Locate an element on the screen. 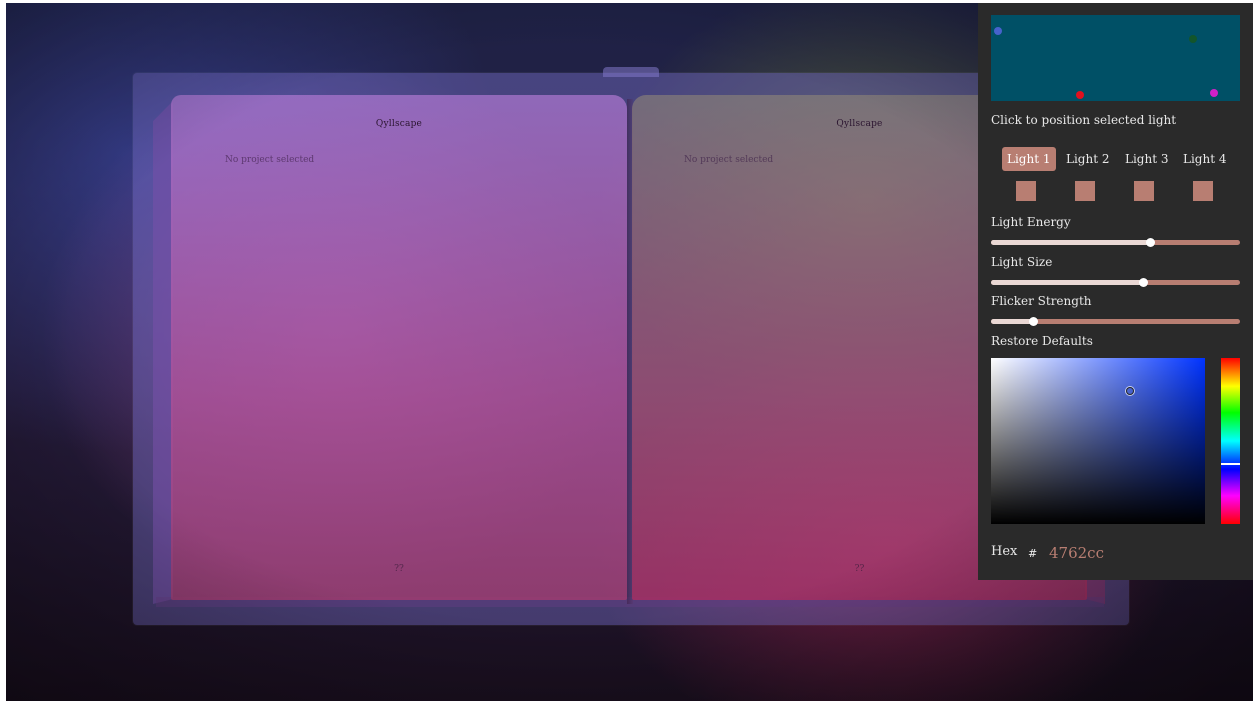 This screenshot has height=701, width=1253. flicker-strength-label: Flicker Strength is located at coordinates (1041, 301).